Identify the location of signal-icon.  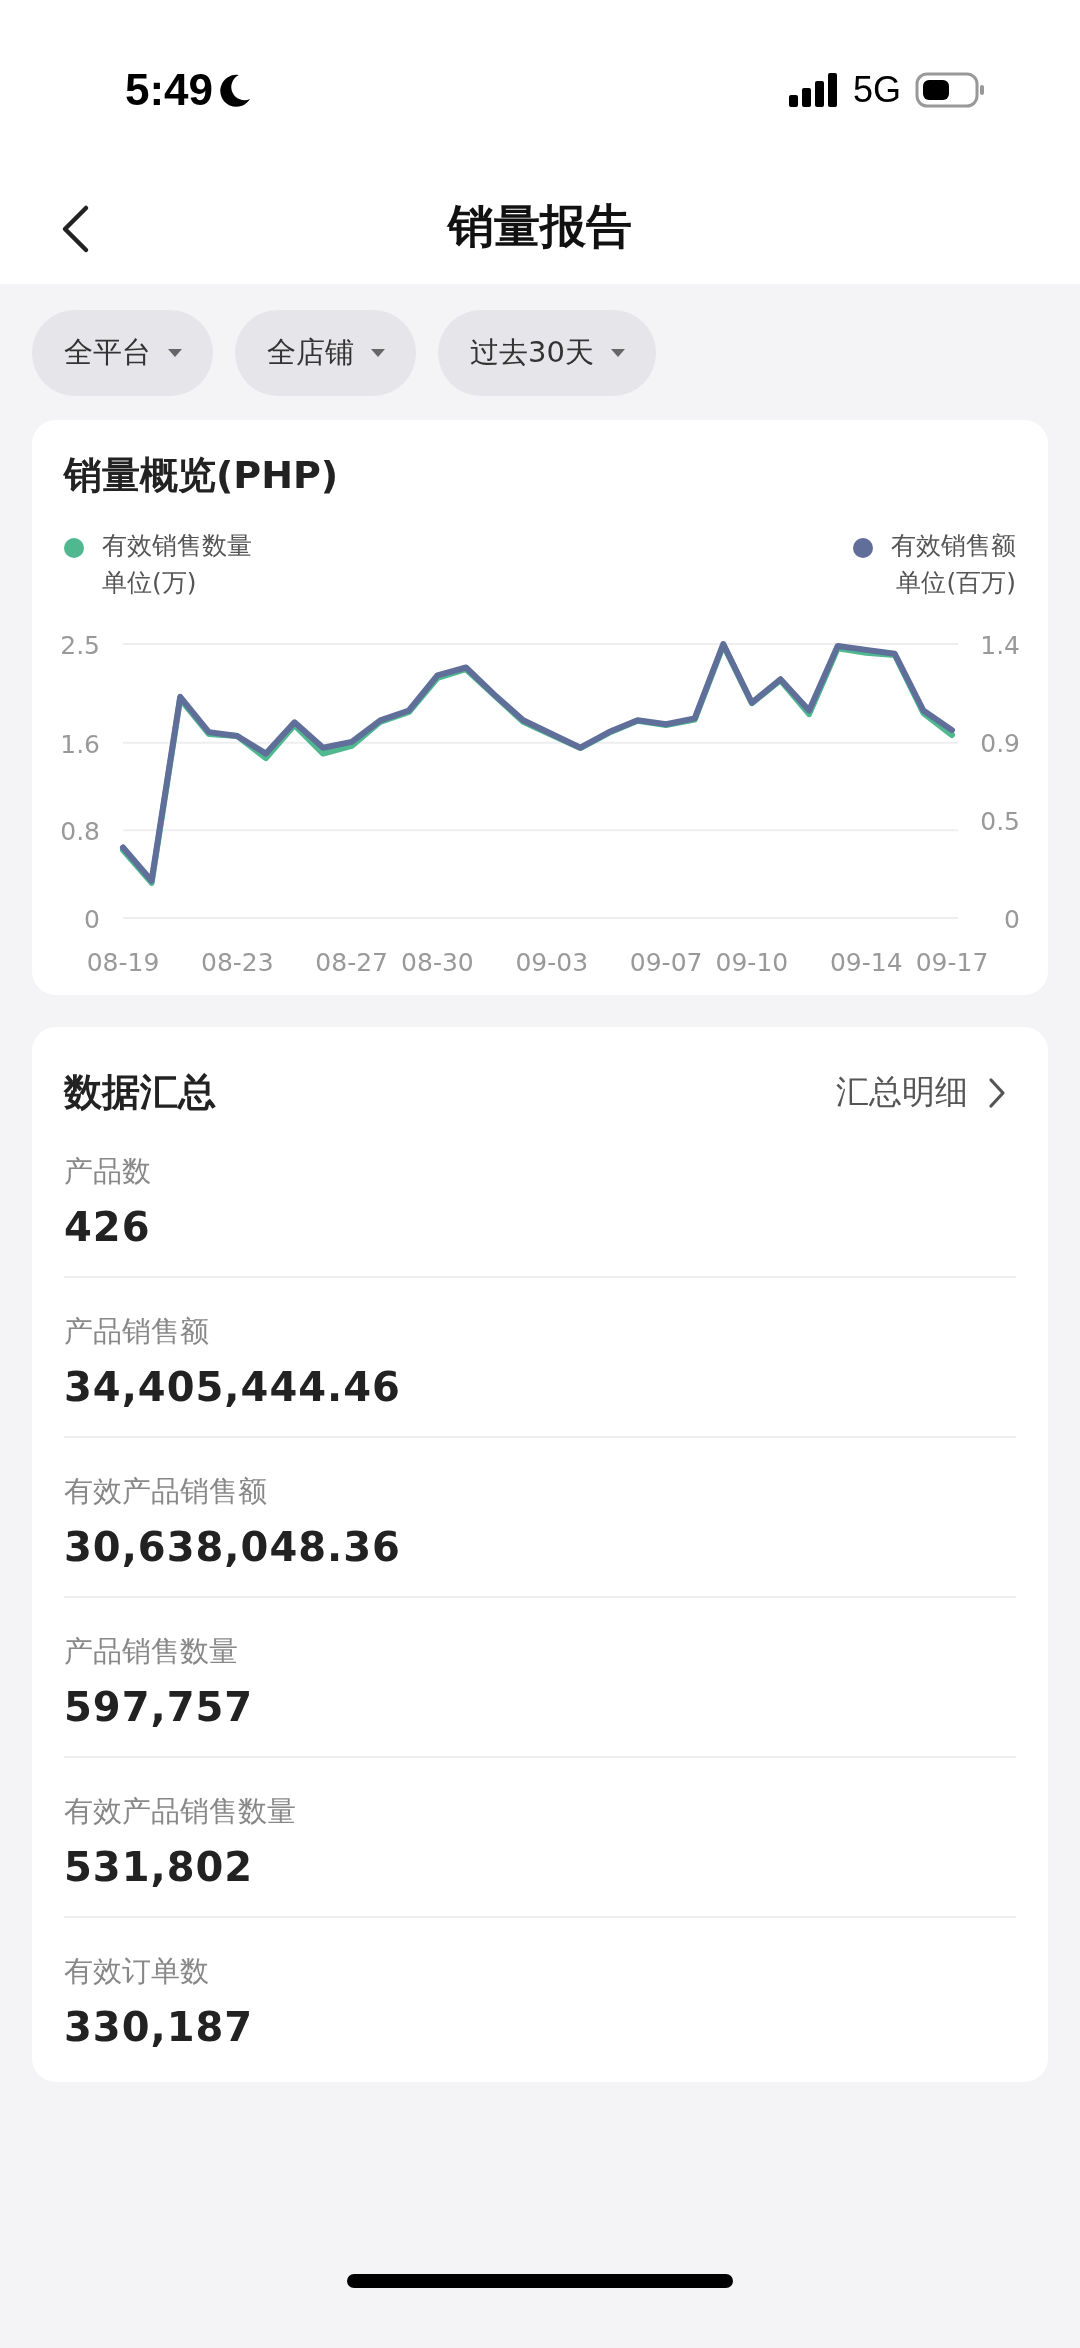
(813, 90).